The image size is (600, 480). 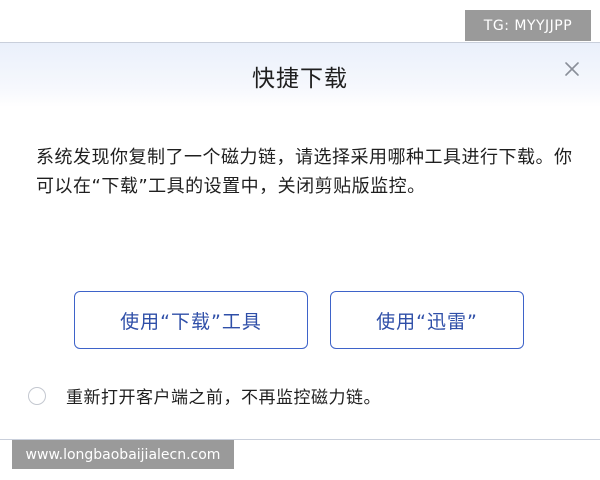 I want to click on close-button, so click(x=572, y=69).